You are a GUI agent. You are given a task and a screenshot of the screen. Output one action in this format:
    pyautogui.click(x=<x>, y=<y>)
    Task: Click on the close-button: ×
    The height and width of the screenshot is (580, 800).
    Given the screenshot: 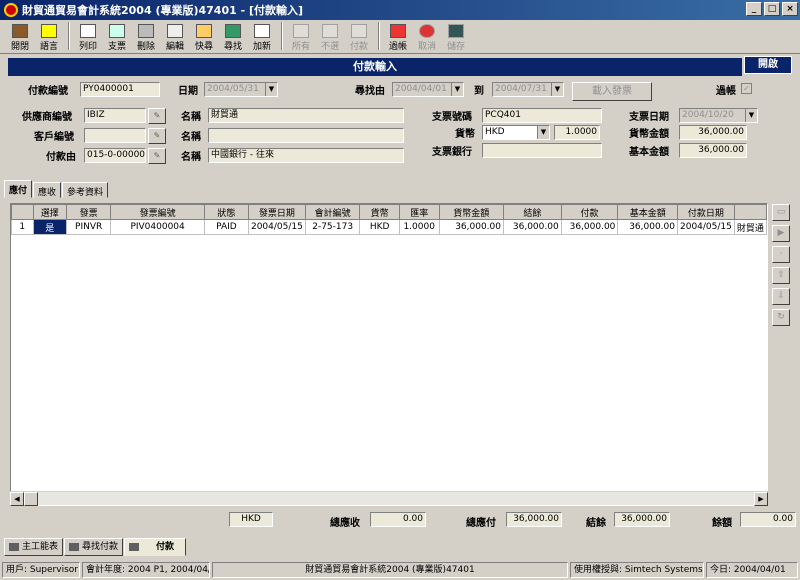 What is the action you would take?
    pyautogui.click(x=790, y=9)
    